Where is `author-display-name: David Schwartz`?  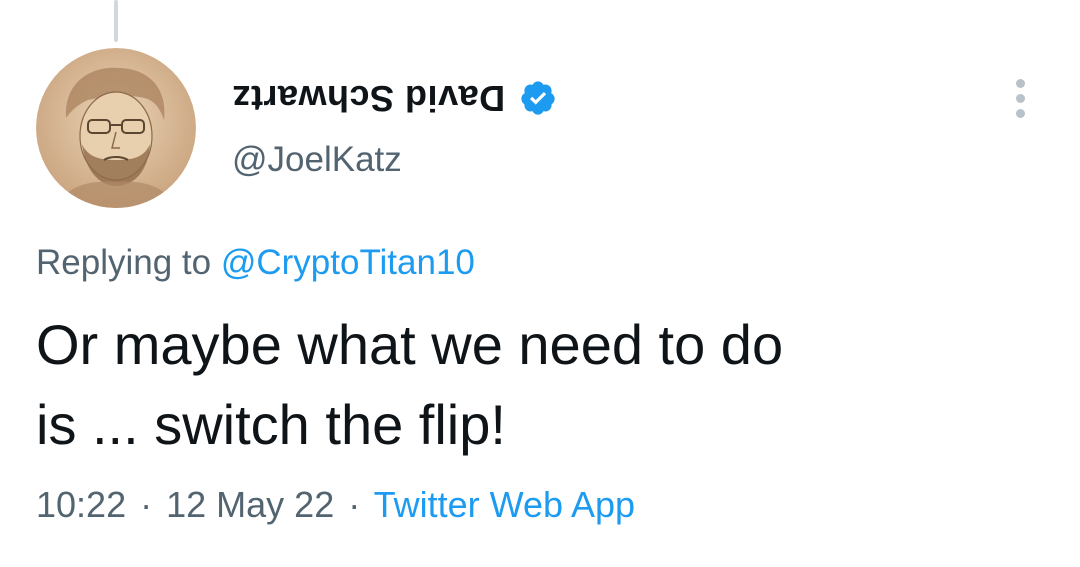 author-display-name: David Schwartz is located at coordinates (368, 98).